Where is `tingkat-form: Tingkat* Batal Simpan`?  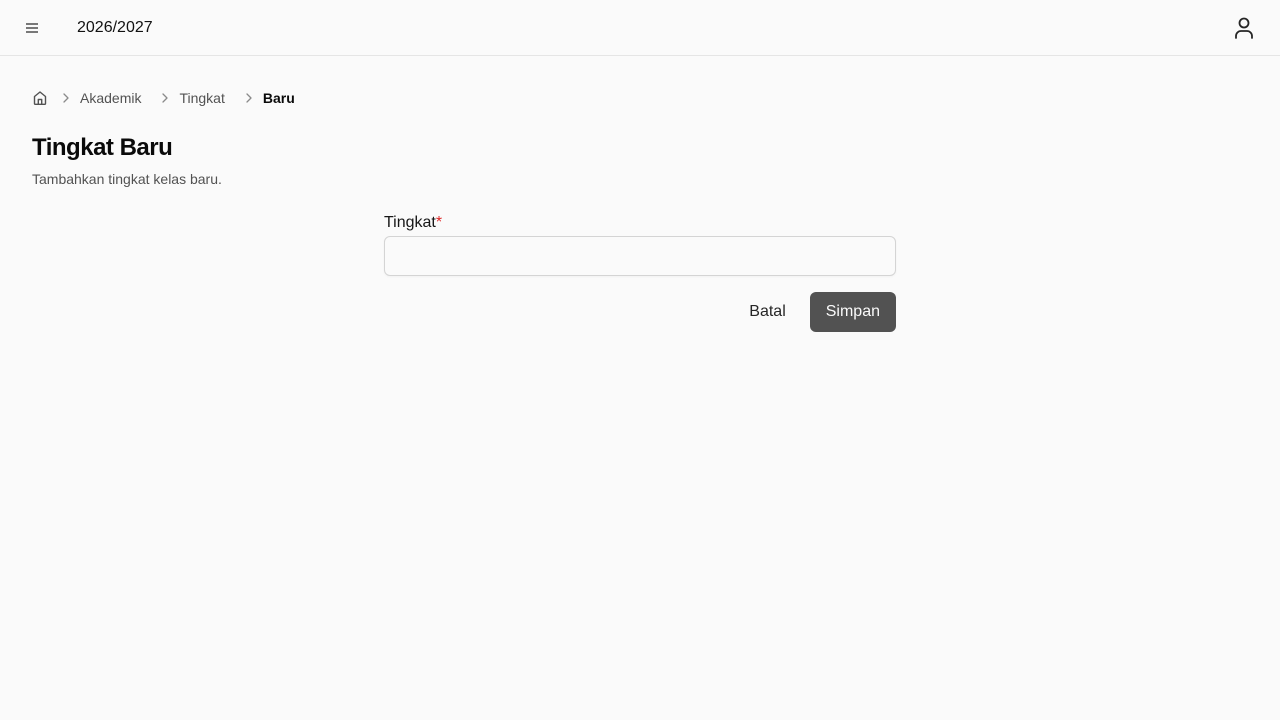
tingkat-form: Tingkat* Batal Simpan is located at coordinates (640, 272).